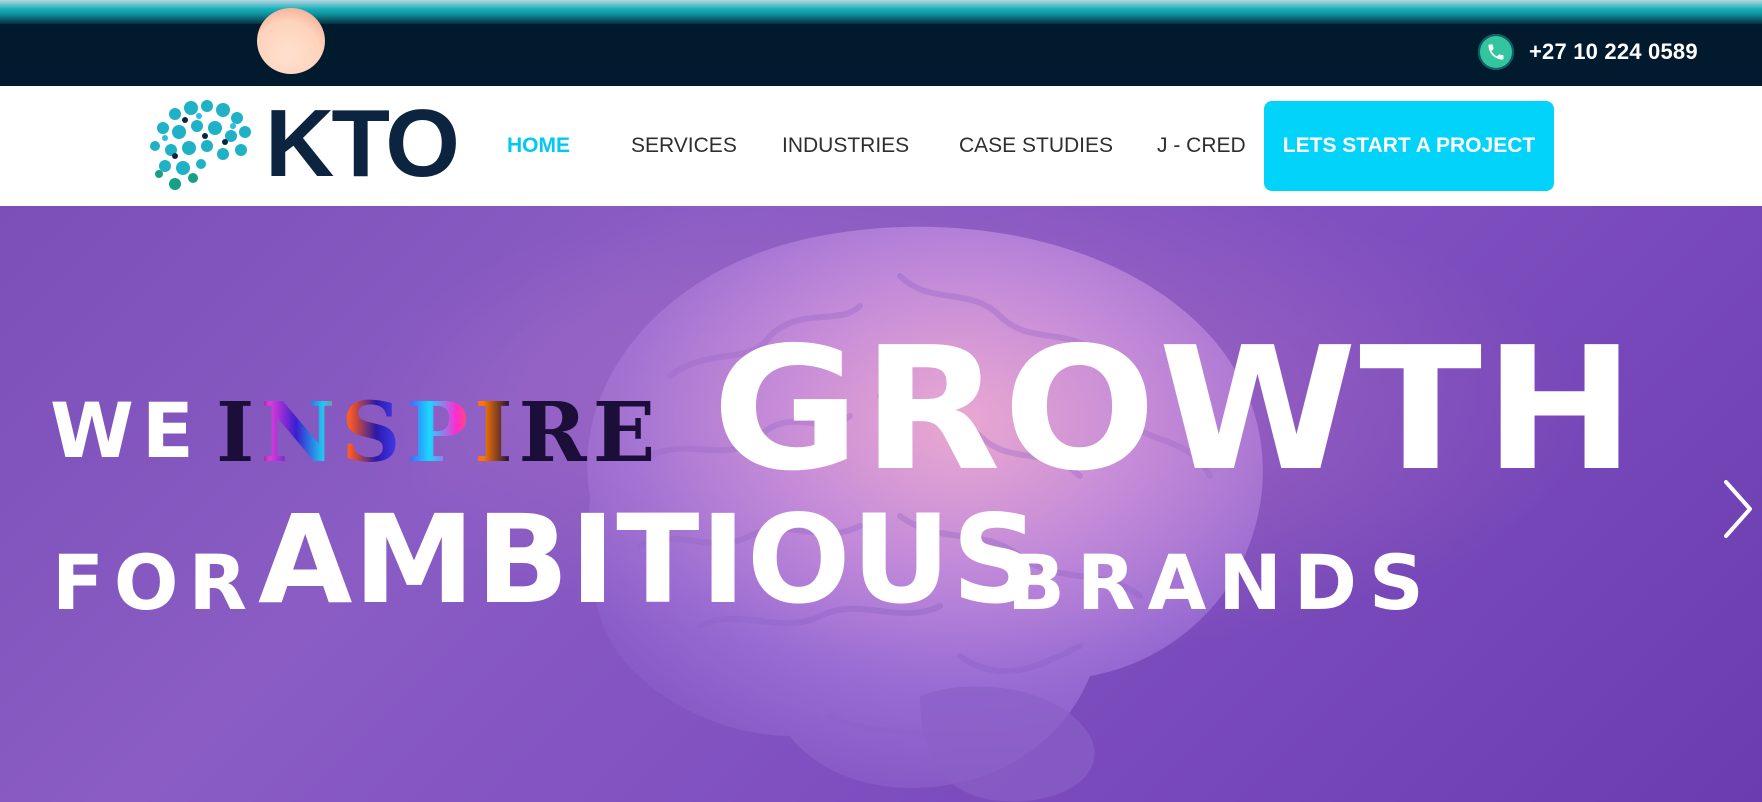  What do you see at coordinates (362, 143) in the screenshot?
I see `brand-name: KTO` at bounding box center [362, 143].